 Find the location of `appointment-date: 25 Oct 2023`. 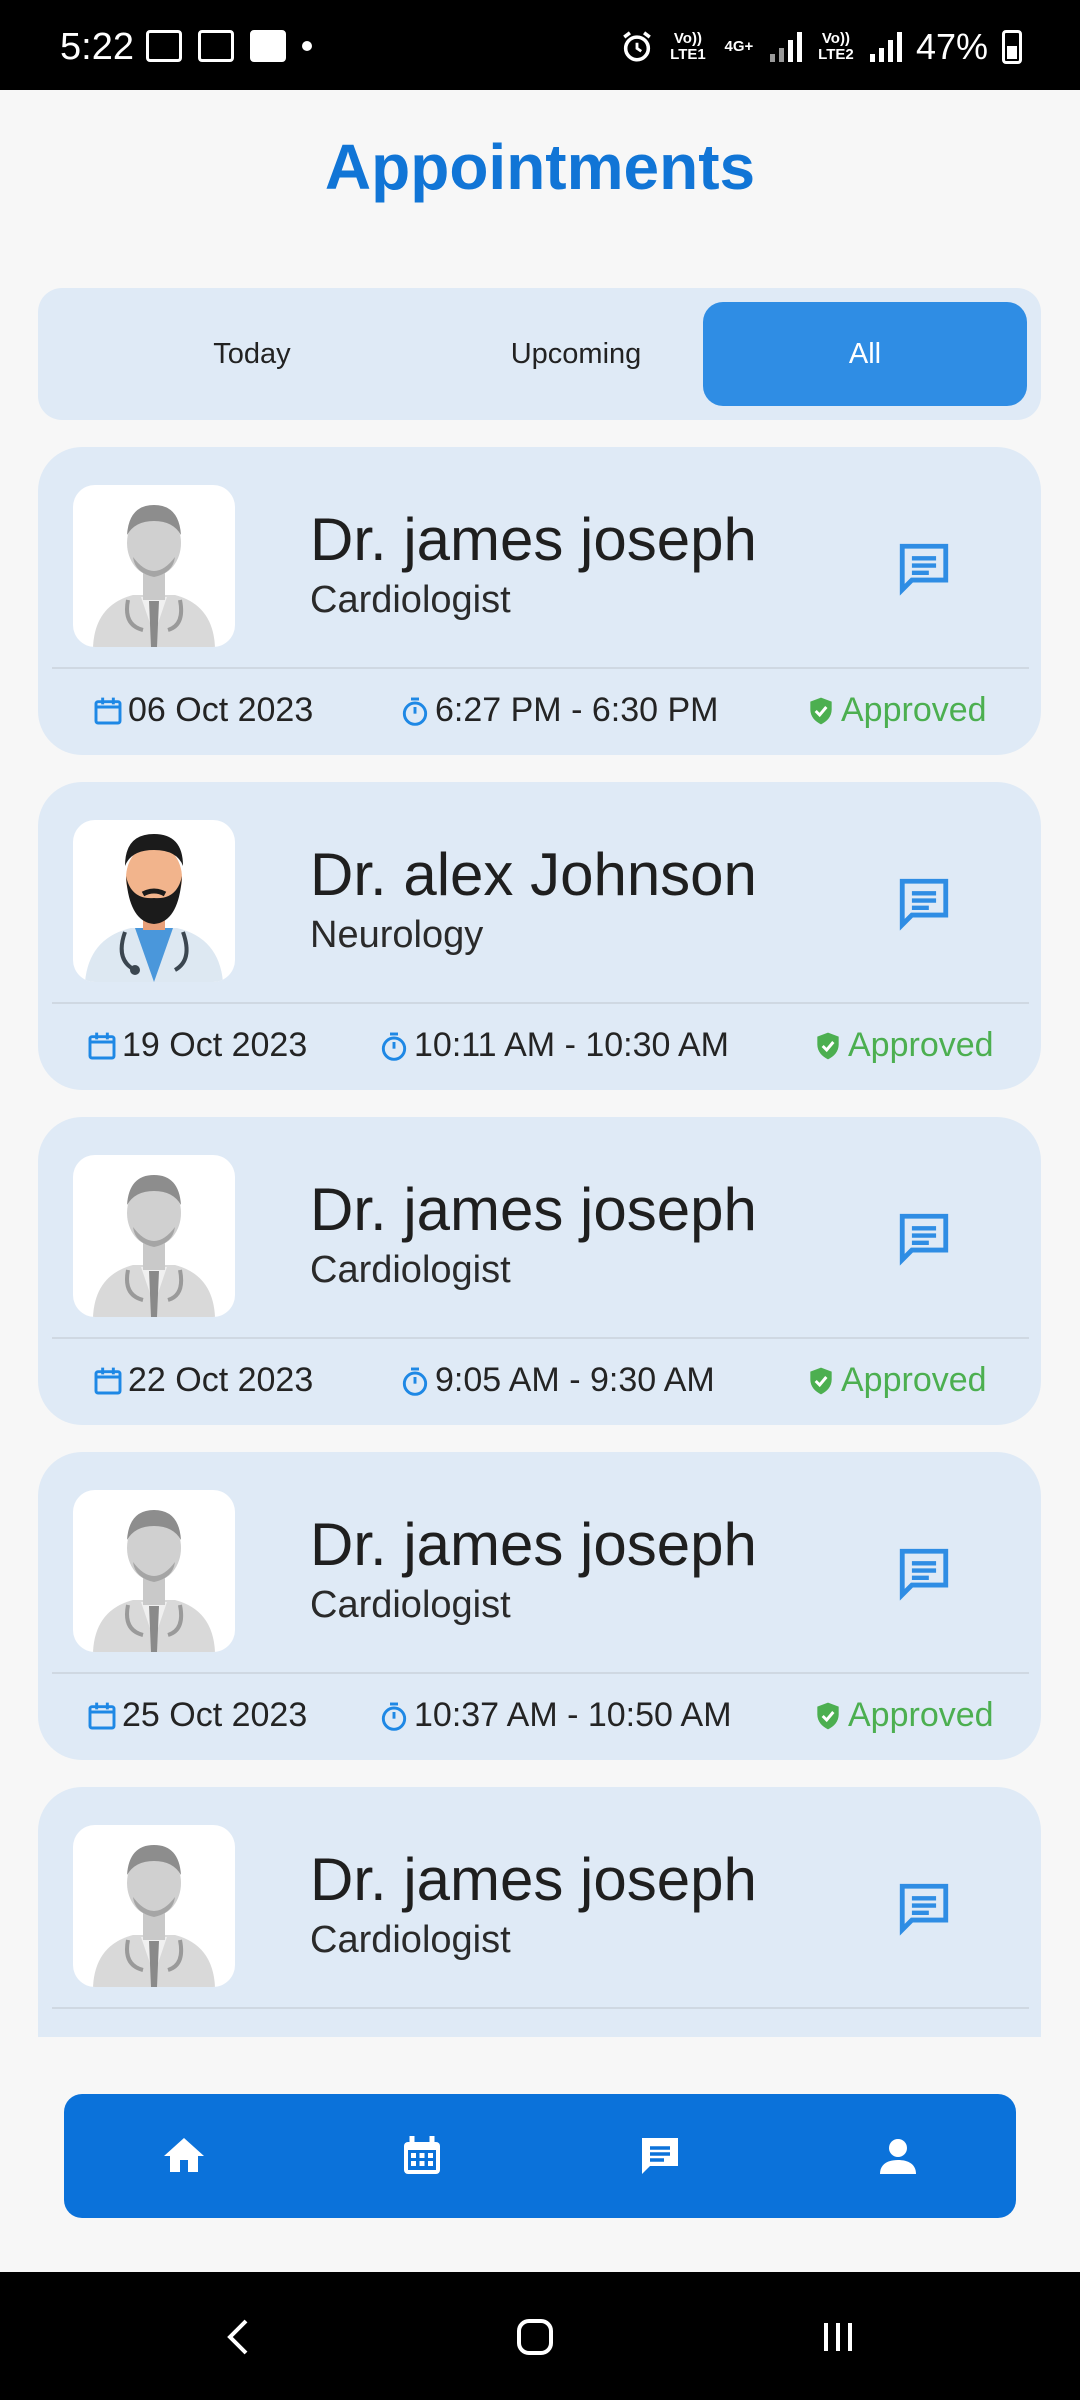

appointment-date: 25 Oct 2023 is located at coordinates (196, 1715).